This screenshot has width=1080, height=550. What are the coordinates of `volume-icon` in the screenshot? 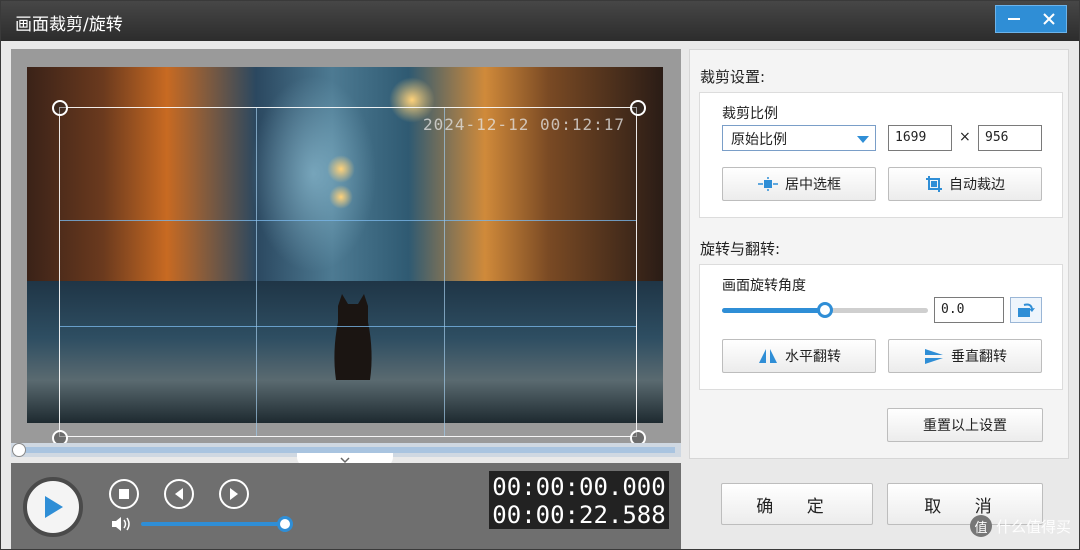 It's located at (122, 524).